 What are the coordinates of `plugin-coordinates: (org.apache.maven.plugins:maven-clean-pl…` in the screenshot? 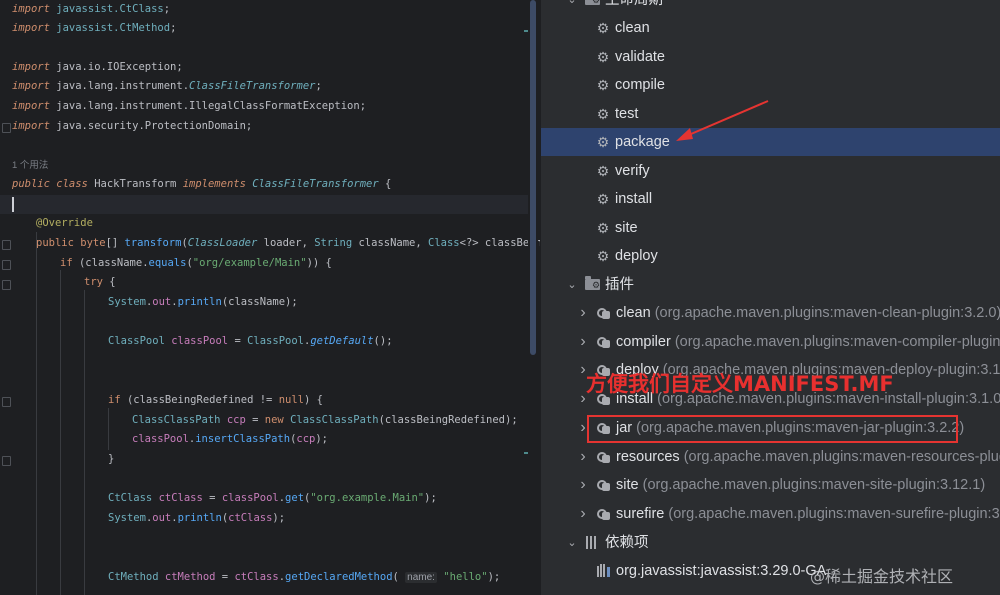 It's located at (827, 313).